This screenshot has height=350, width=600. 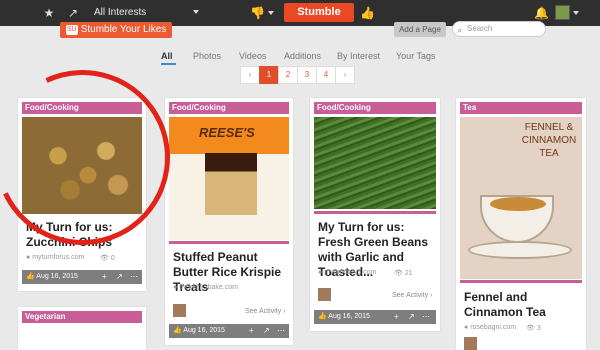 What do you see at coordinates (416, 56) in the screenshot?
I see `tab-your-tags: Your Tags` at bounding box center [416, 56].